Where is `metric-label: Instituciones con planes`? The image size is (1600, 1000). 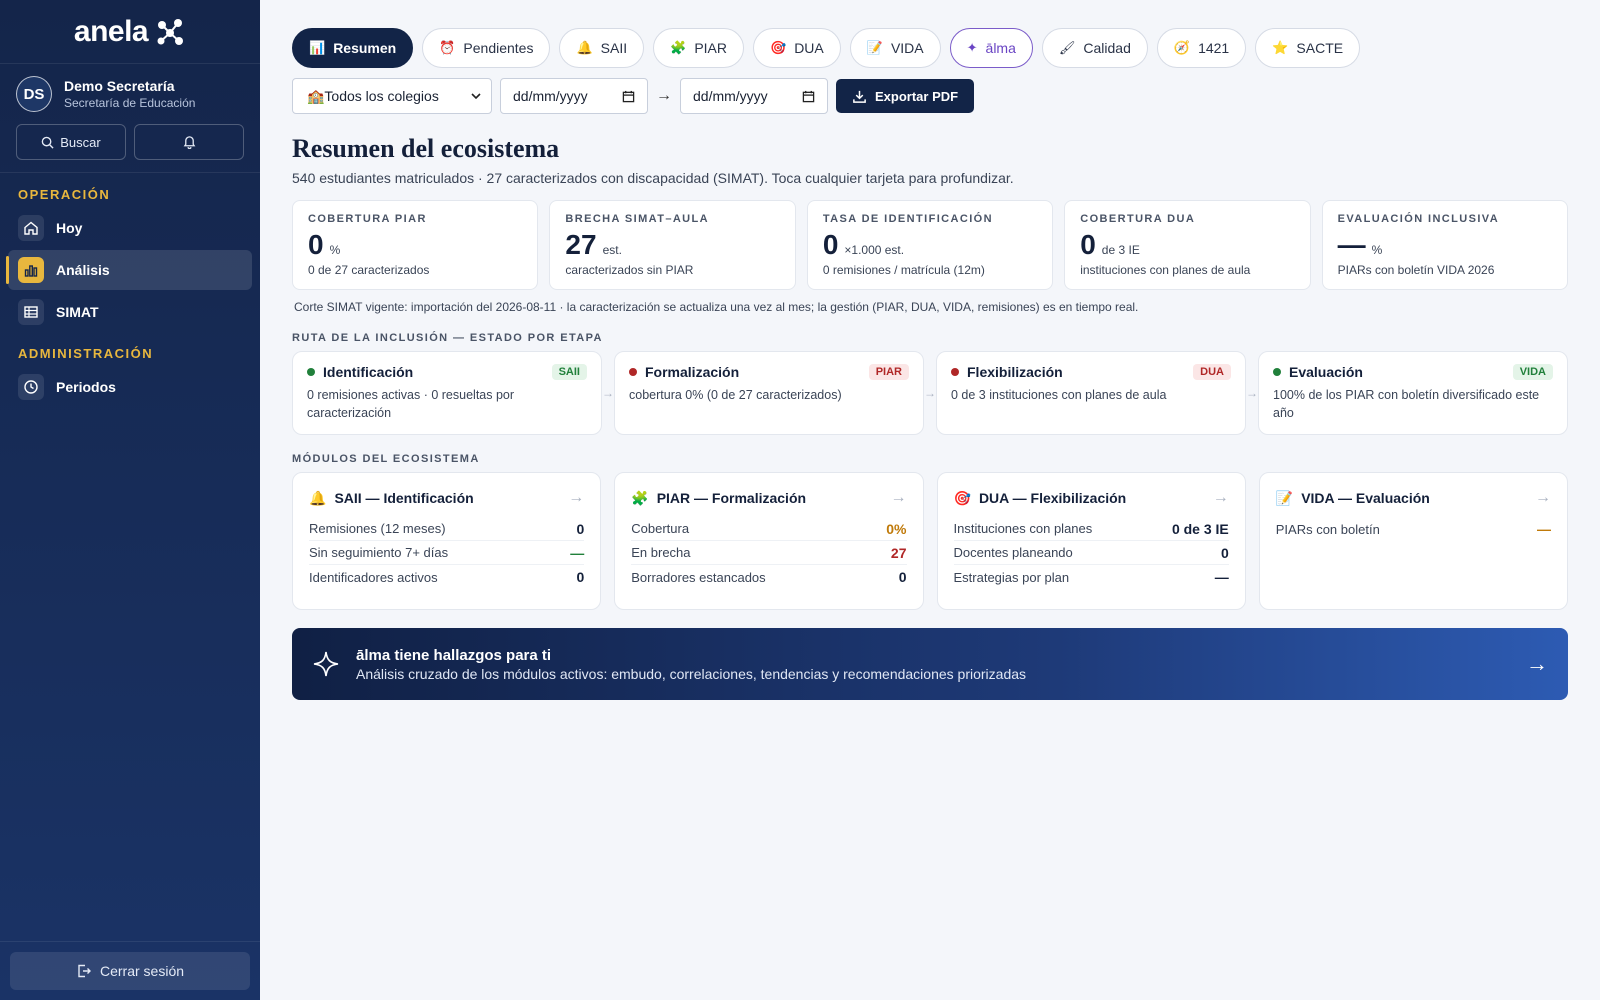
metric-label: Instituciones con planes is located at coordinates (1023, 528).